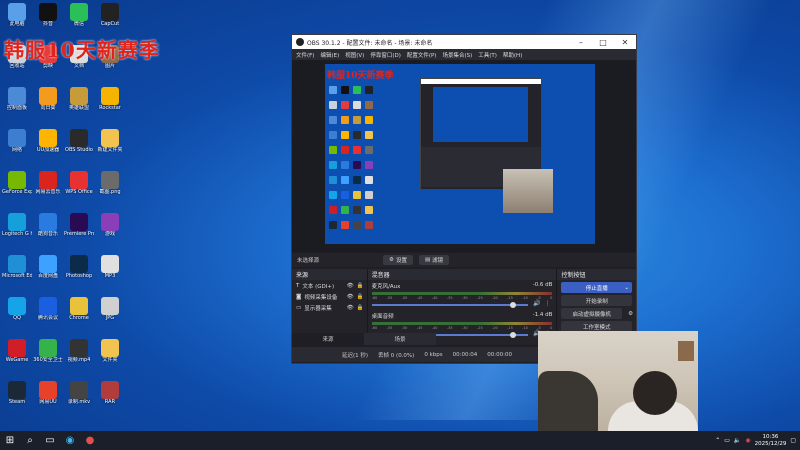  I want to click on desktop-icon: 网易云音乐, so click(48, 188).